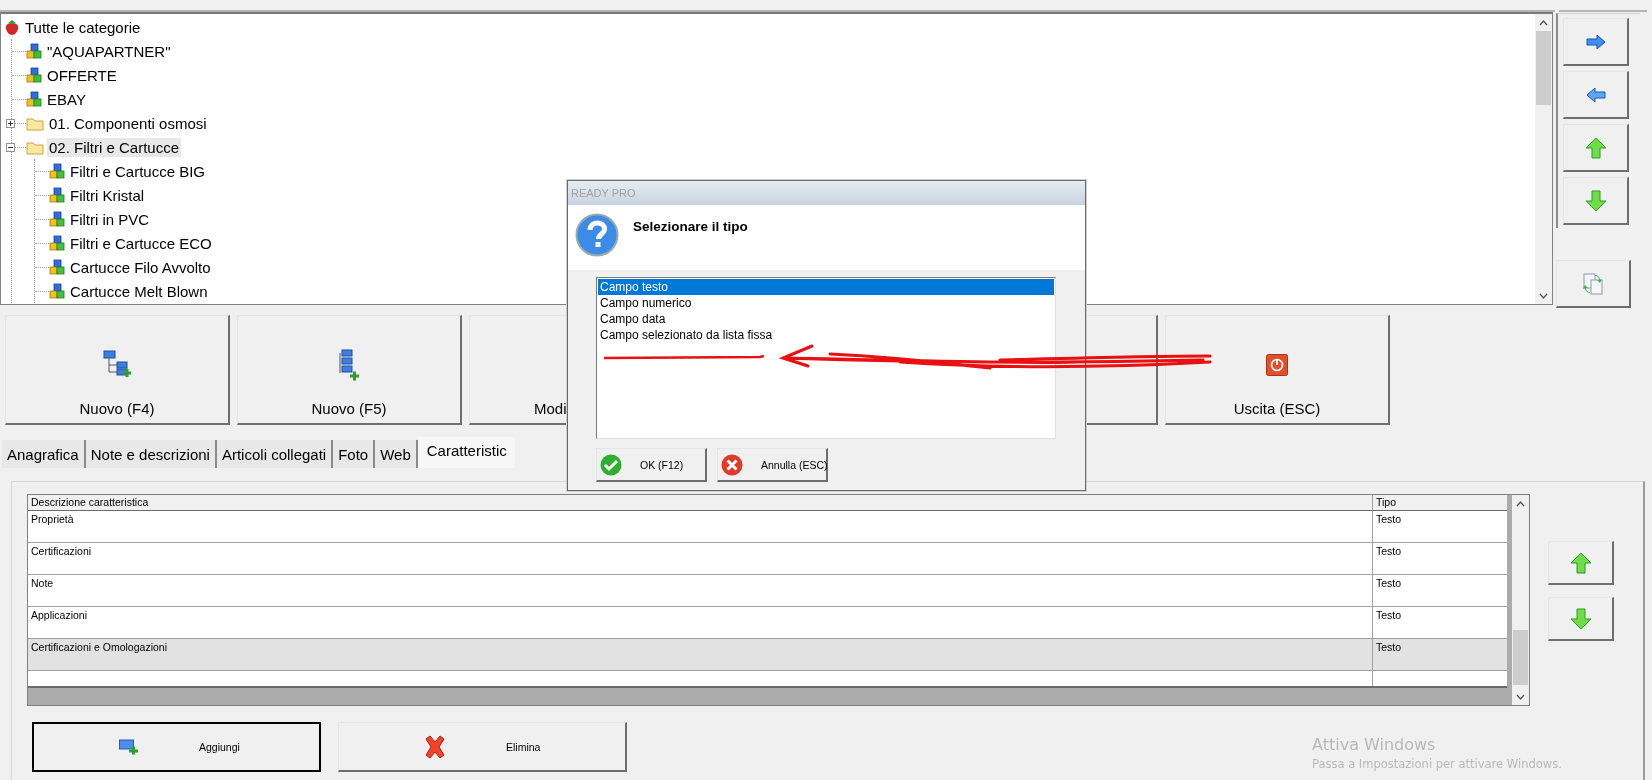 The image size is (1652, 780). What do you see at coordinates (117, 370) in the screenshot?
I see `toolbar-button: Nuovo (F4)` at bounding box center [117, 370].